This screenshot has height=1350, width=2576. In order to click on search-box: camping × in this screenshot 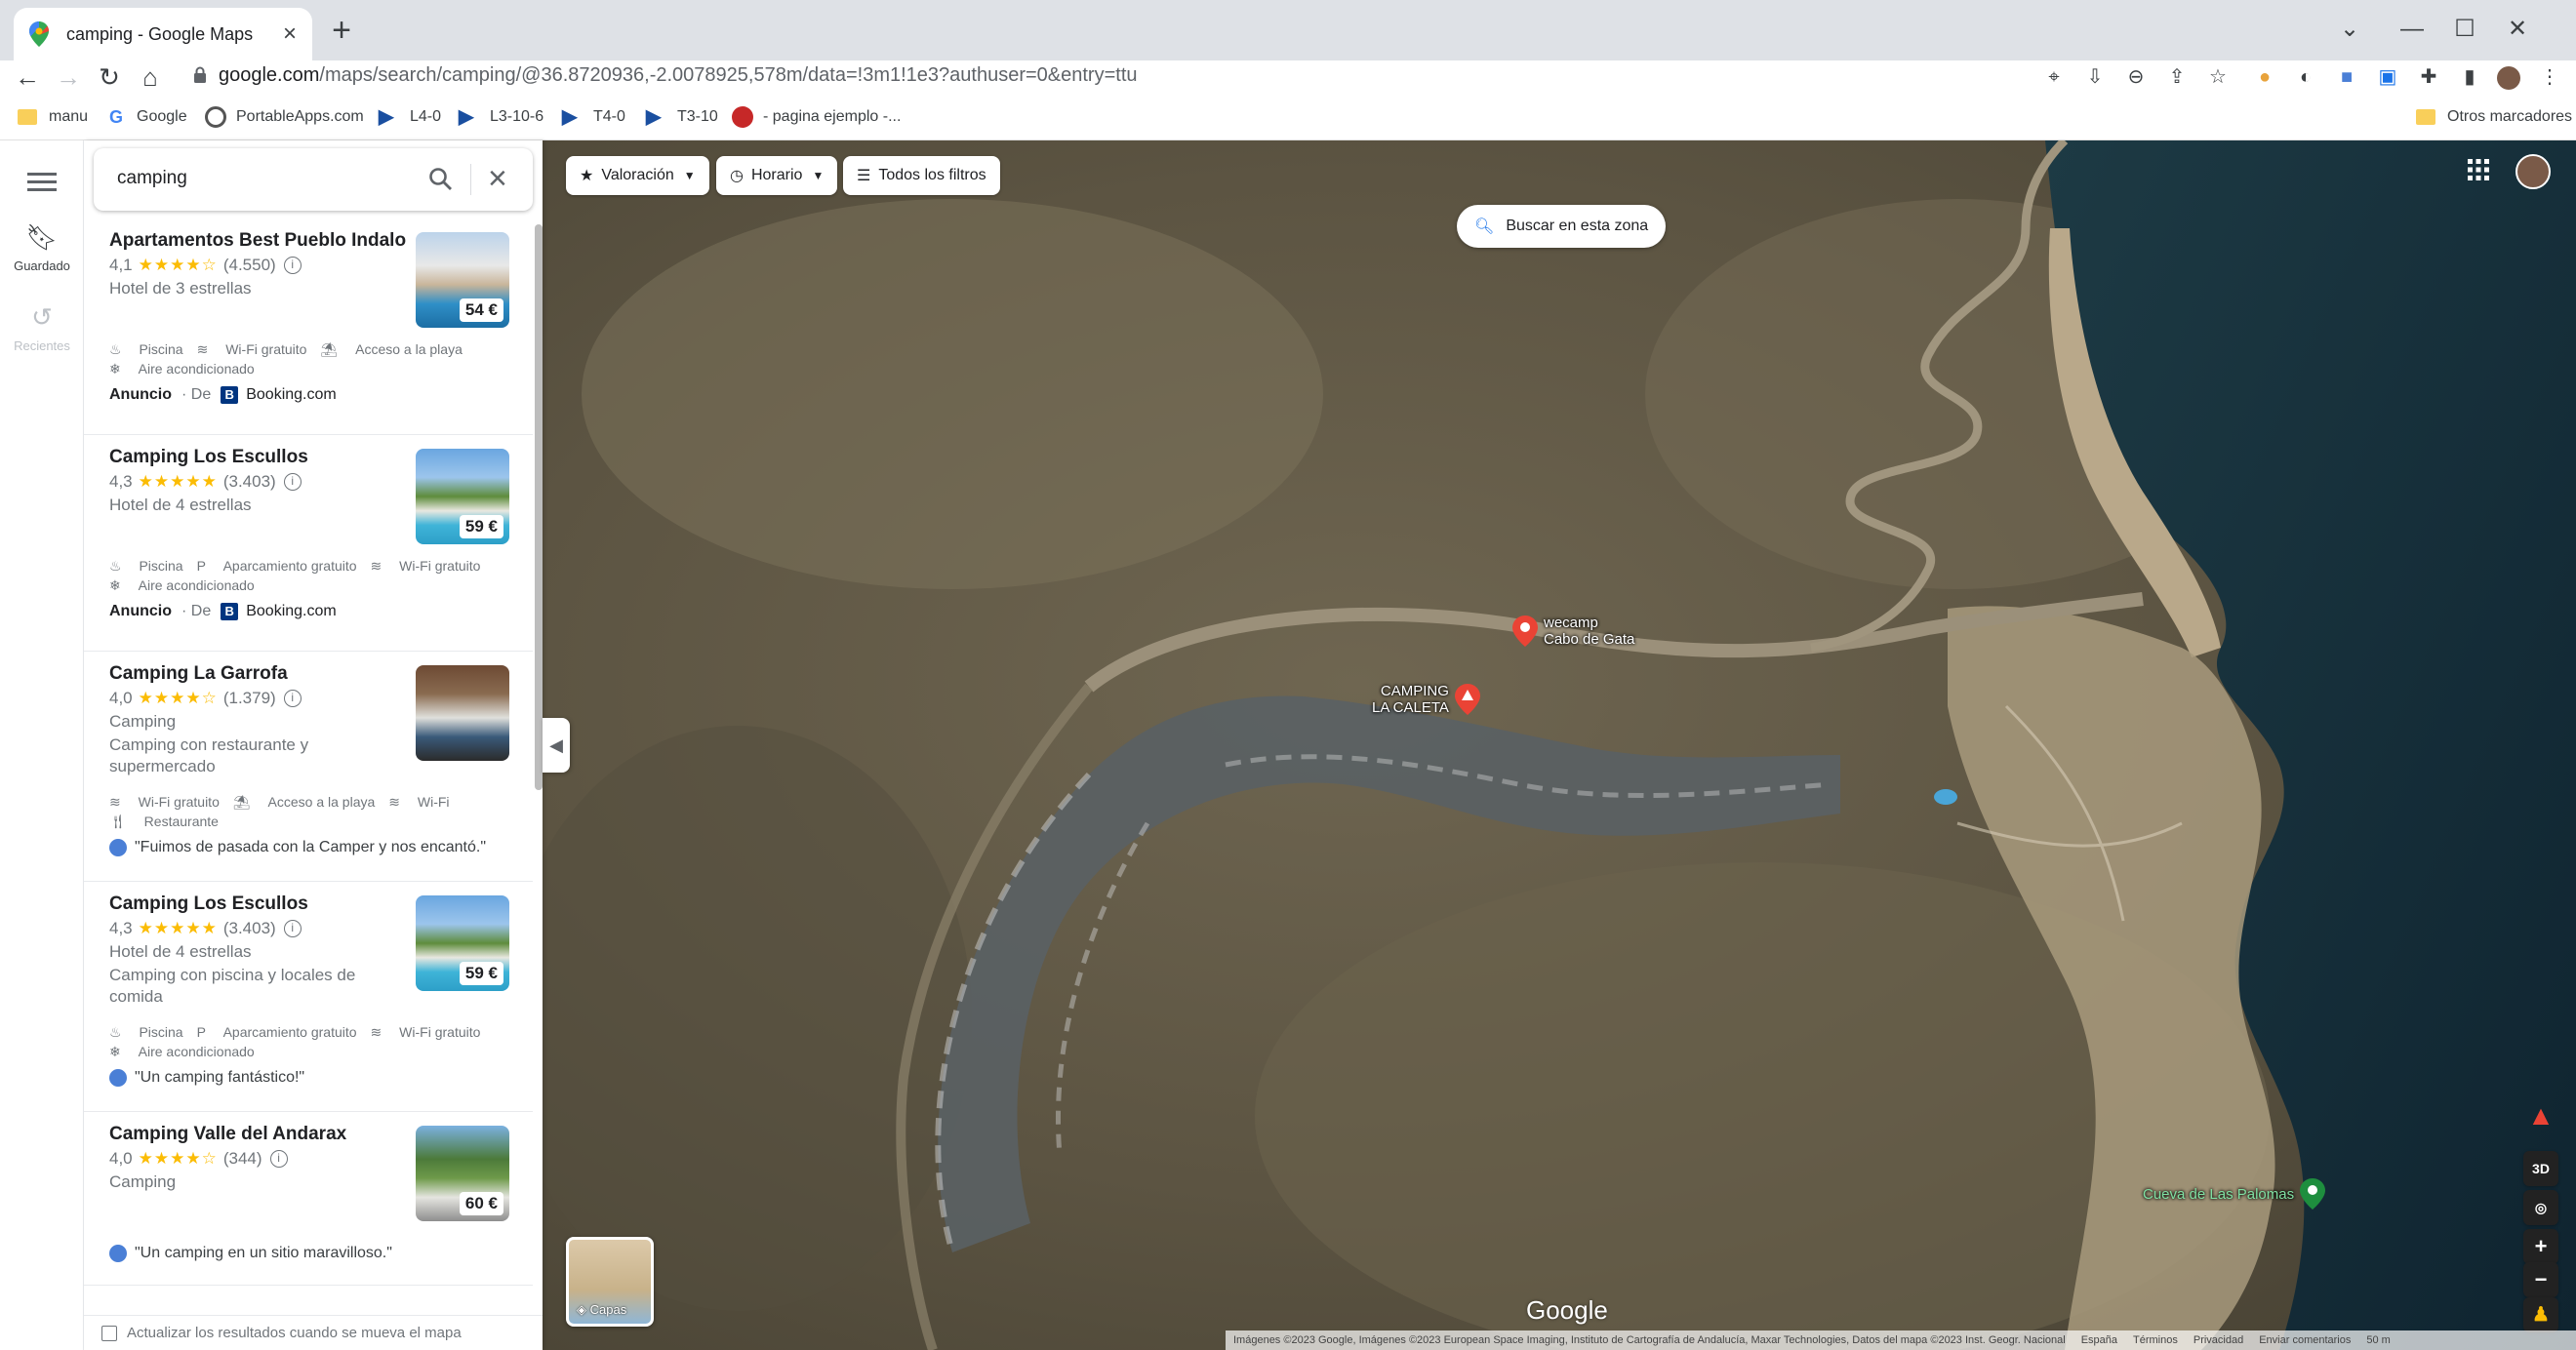, I will do `click(313, 179)`.